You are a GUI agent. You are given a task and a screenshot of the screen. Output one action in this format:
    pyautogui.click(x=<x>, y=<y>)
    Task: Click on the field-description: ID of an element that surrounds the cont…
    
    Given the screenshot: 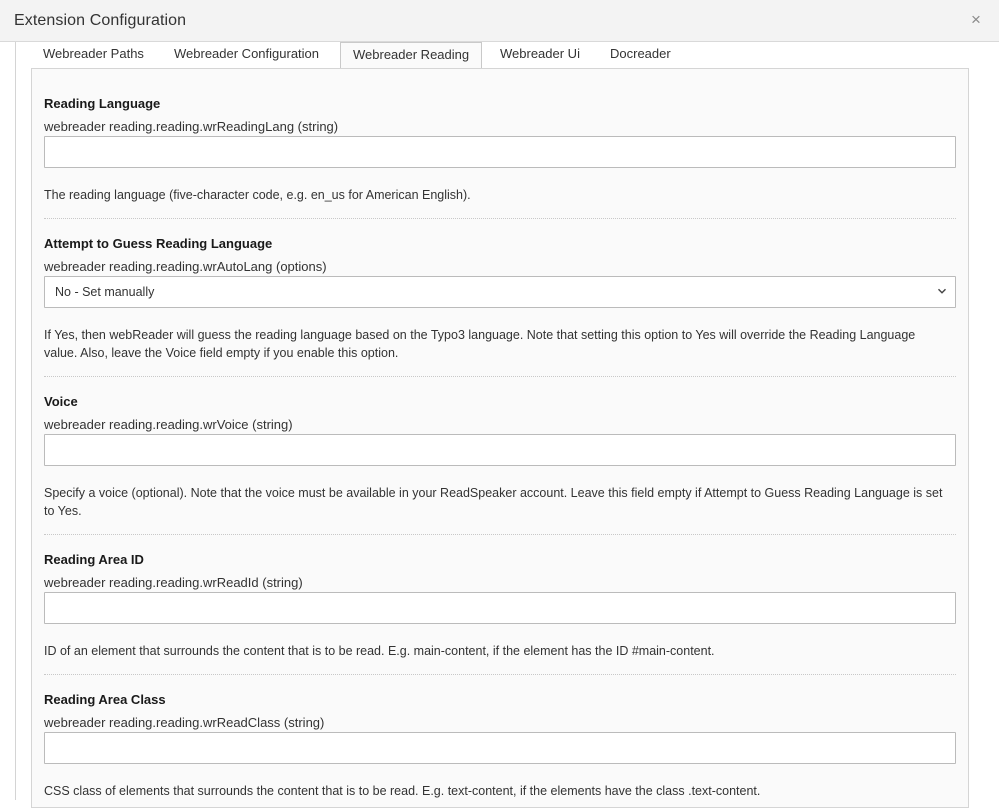 What is the action you would take?
    pyautogui.click(x=379, y=651)
    